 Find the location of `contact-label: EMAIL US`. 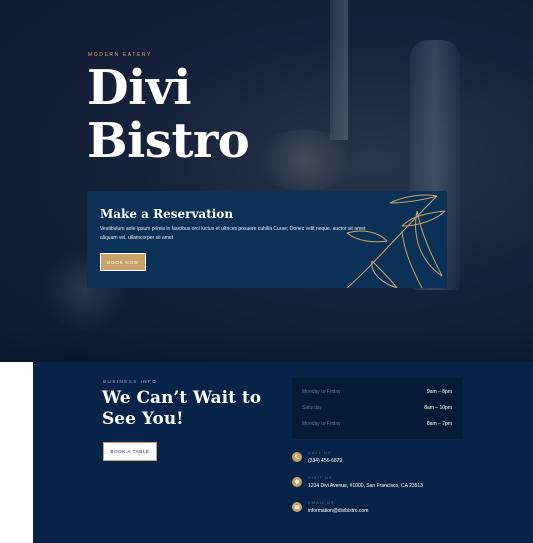

contact-label: EMAIL US is located at coordinates (321, 502).